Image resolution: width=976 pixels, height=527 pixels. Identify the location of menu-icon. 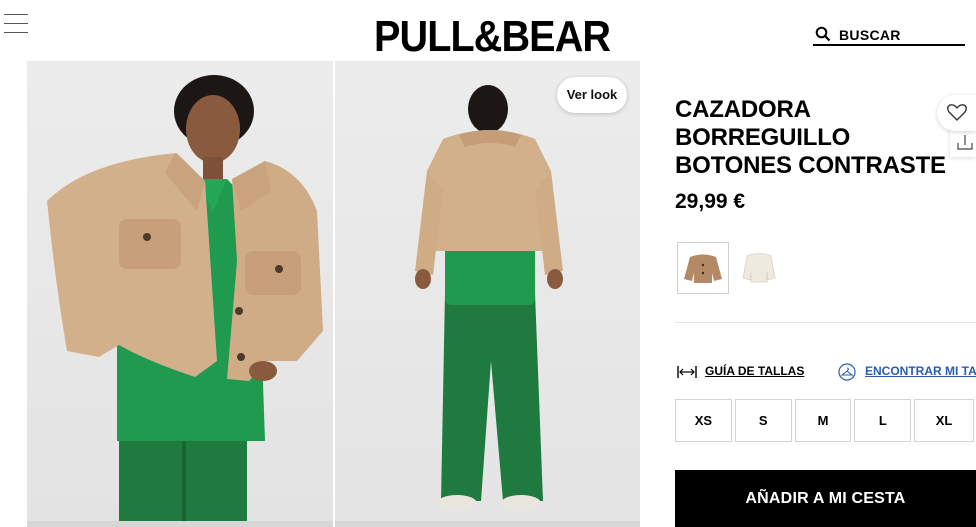
(16, 26).